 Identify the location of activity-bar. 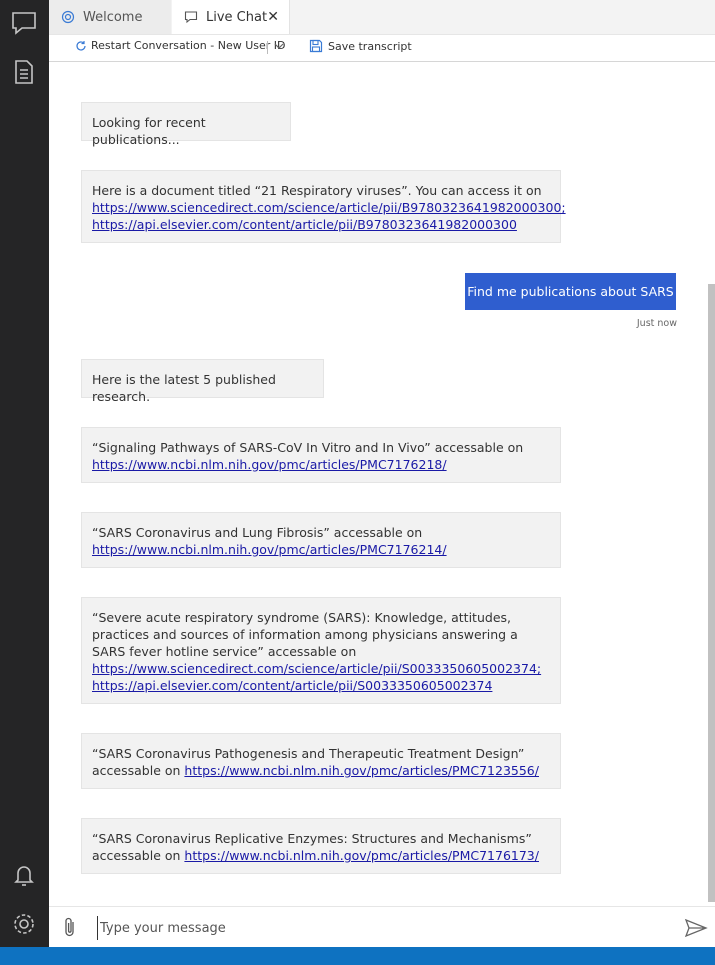
(24, 473).